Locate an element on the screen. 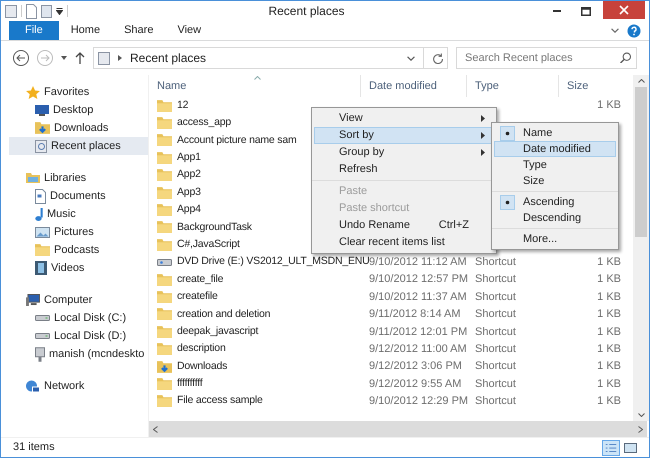 The image size is (650, 458). caret-icon is located at coordinates (64, 58).